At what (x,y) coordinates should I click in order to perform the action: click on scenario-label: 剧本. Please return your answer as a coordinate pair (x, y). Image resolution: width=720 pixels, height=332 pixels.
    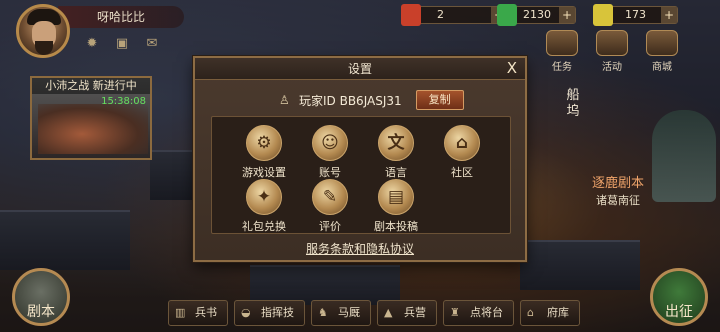
    Looking at the image, I should click on (41, 312).